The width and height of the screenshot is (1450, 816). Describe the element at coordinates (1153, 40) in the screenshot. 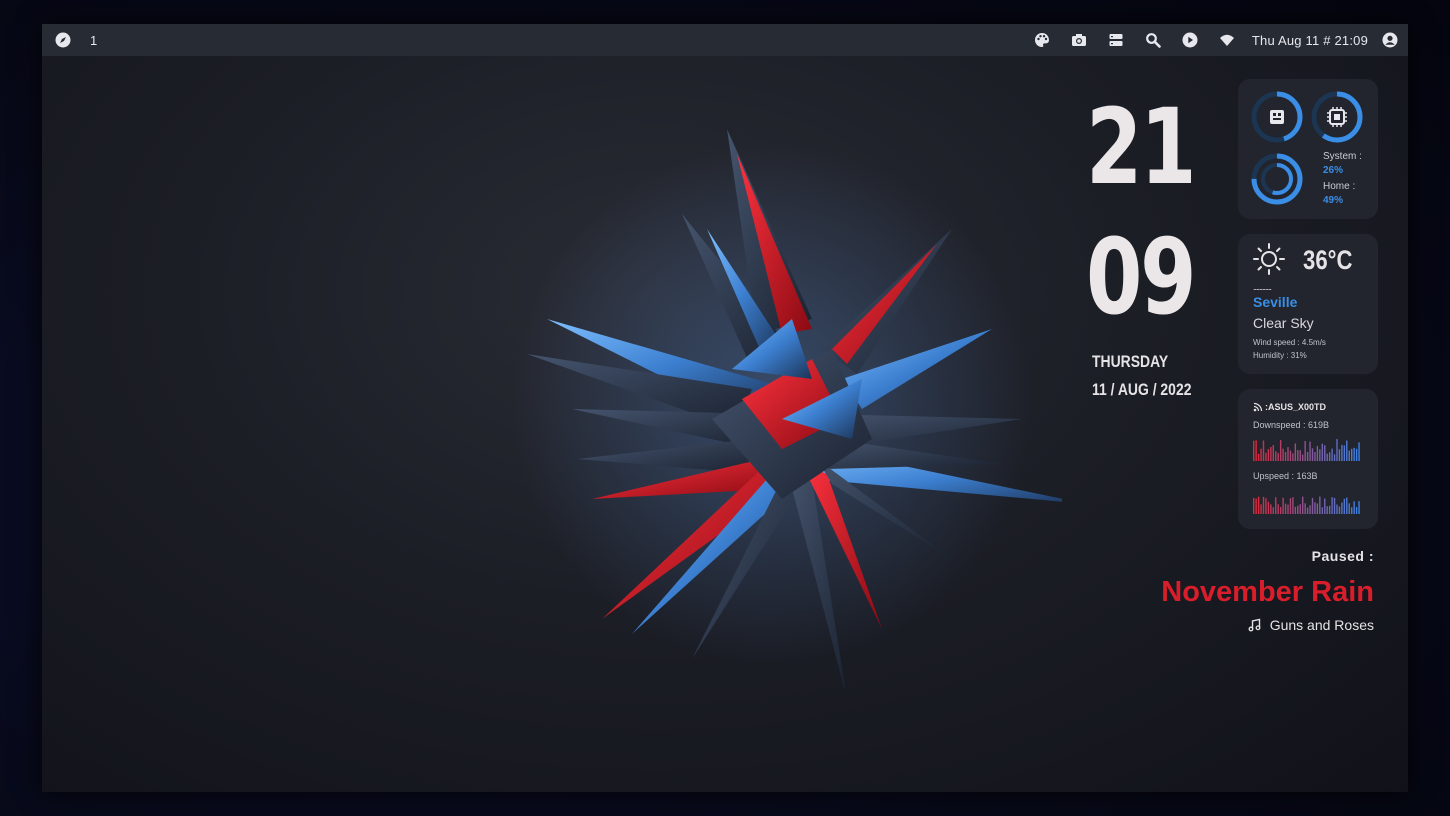

I see `search-icon` at that location.